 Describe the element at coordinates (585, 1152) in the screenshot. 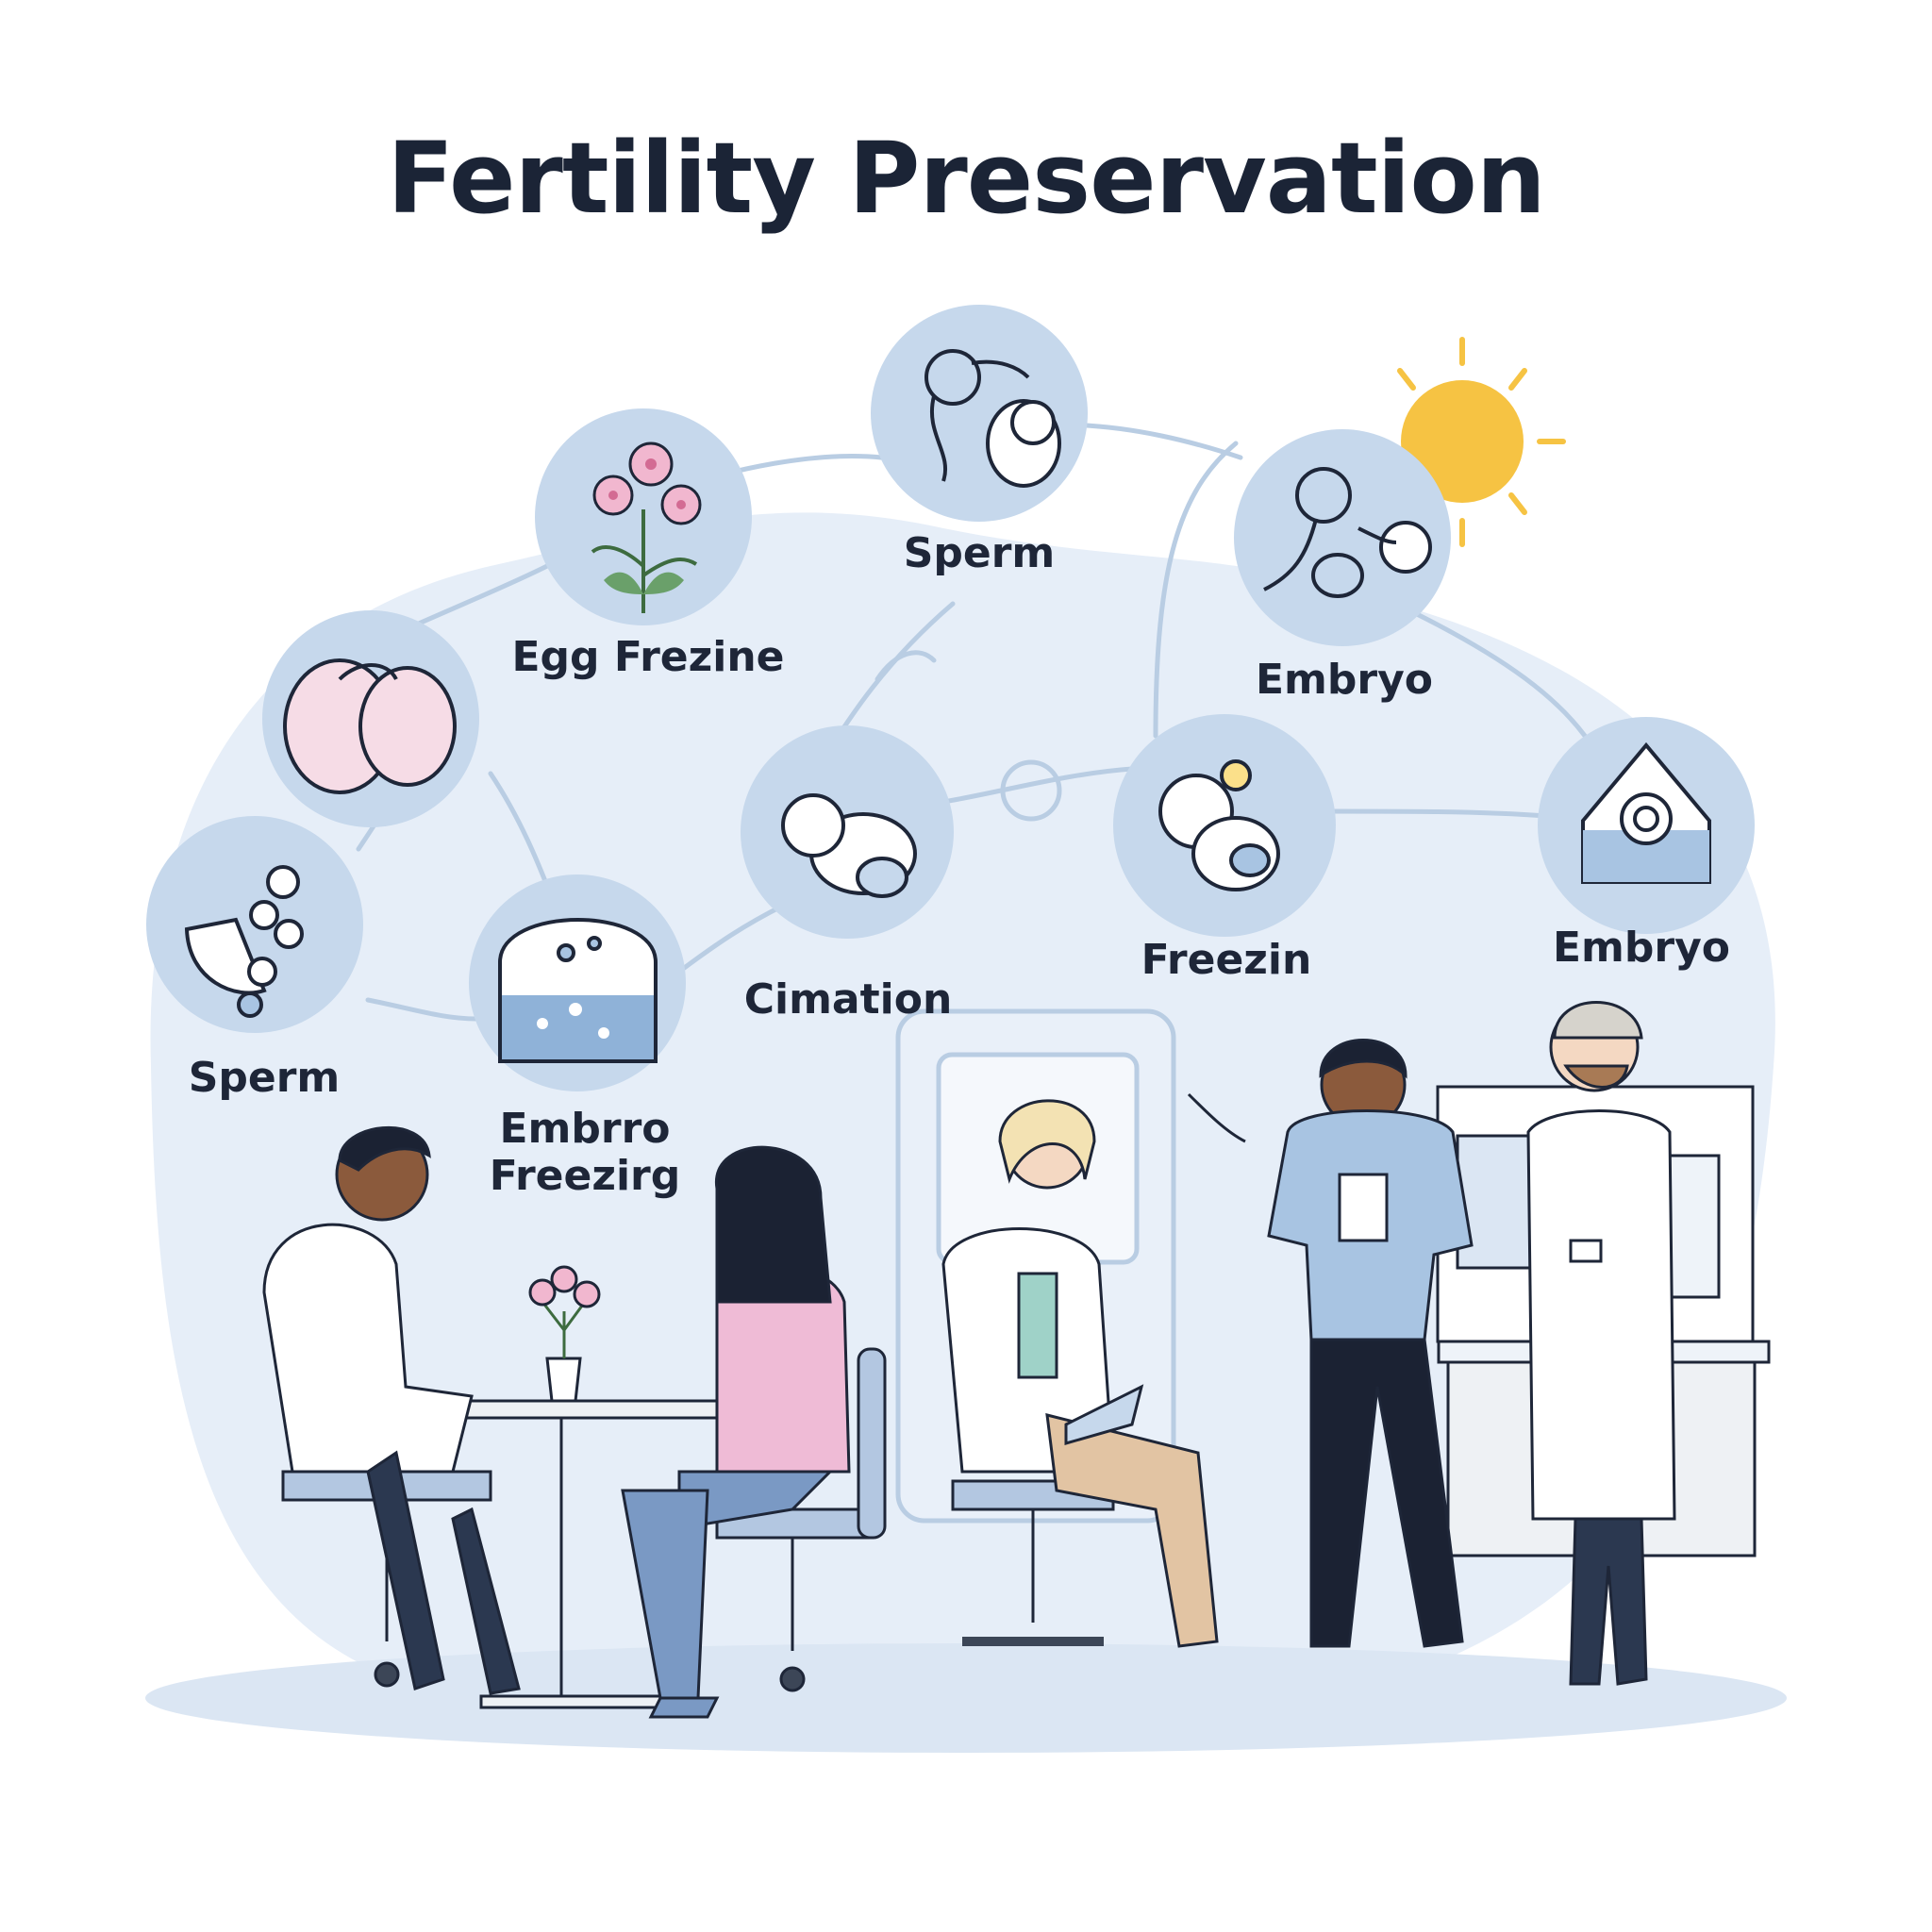

I see `label-embryo-freezing: Embrro Freezirg` at that location.